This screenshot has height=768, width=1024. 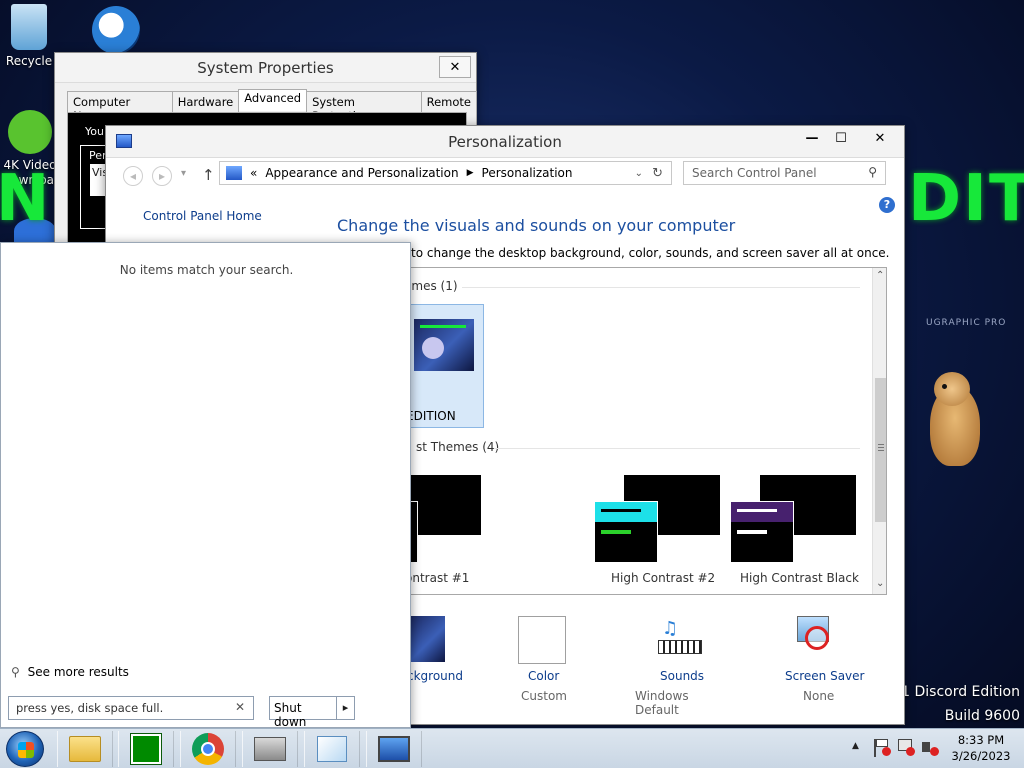 What do you see at coordinates (954, 422) in the screenshot?
I see `hamster-image` at bounding box center [954, 422].